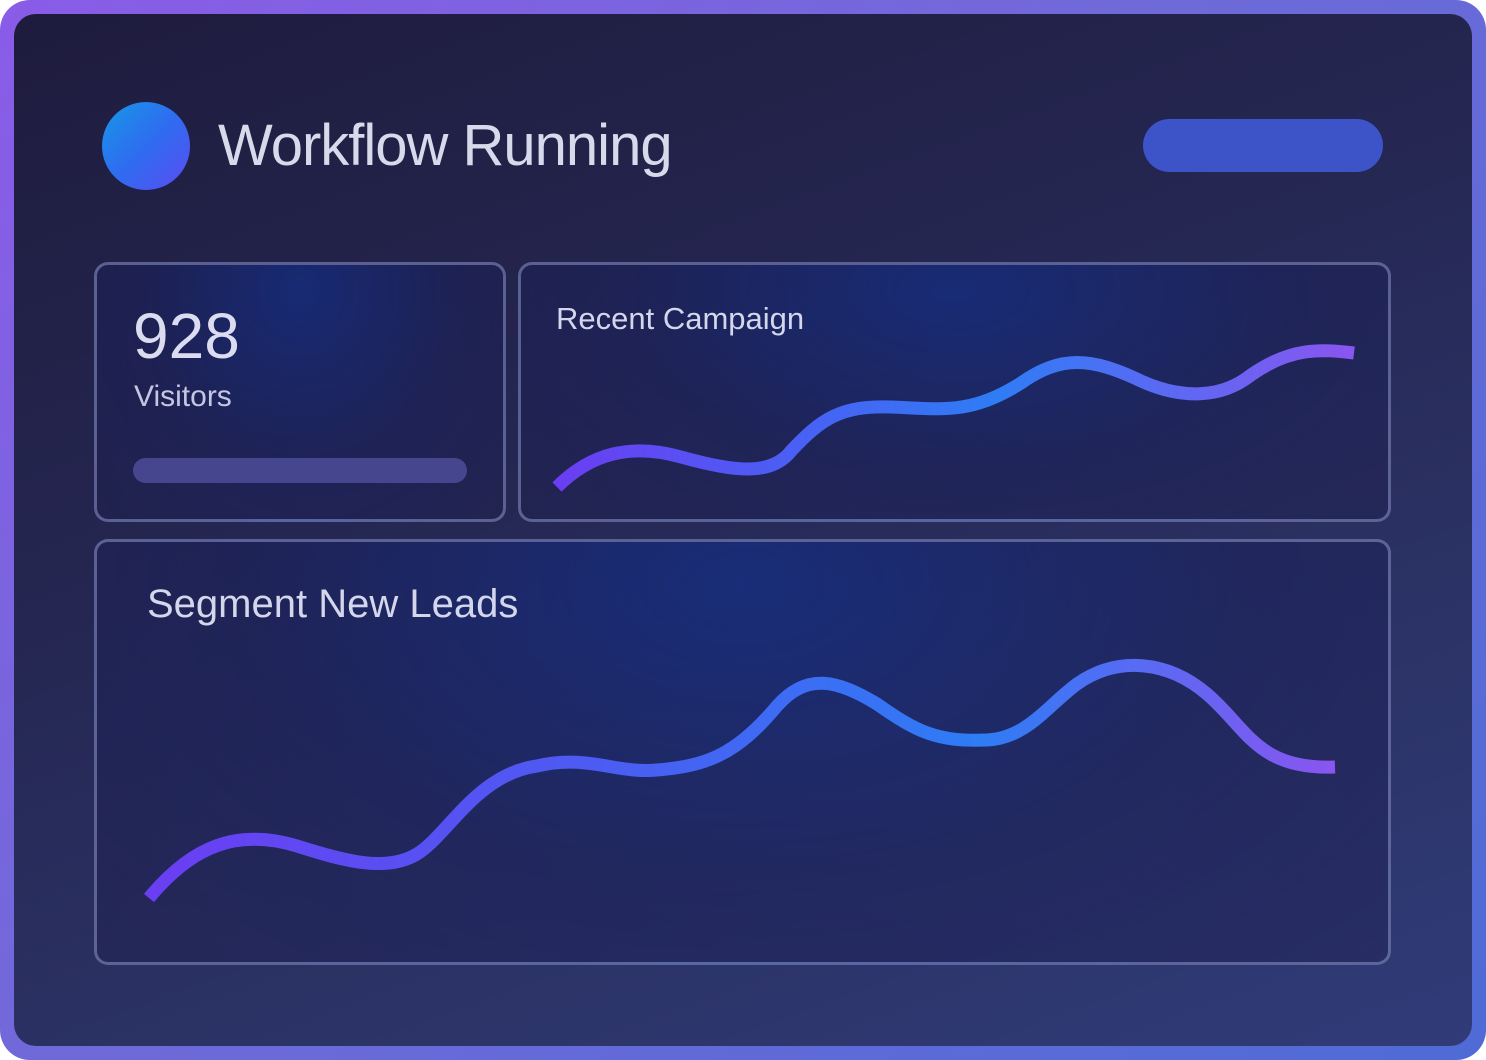 The image size is (1486, 1060). What do you see at coordinates (445, 145) in the screenshot?
I see `page-title: Workflow Running` at bounding box center [445, 145].